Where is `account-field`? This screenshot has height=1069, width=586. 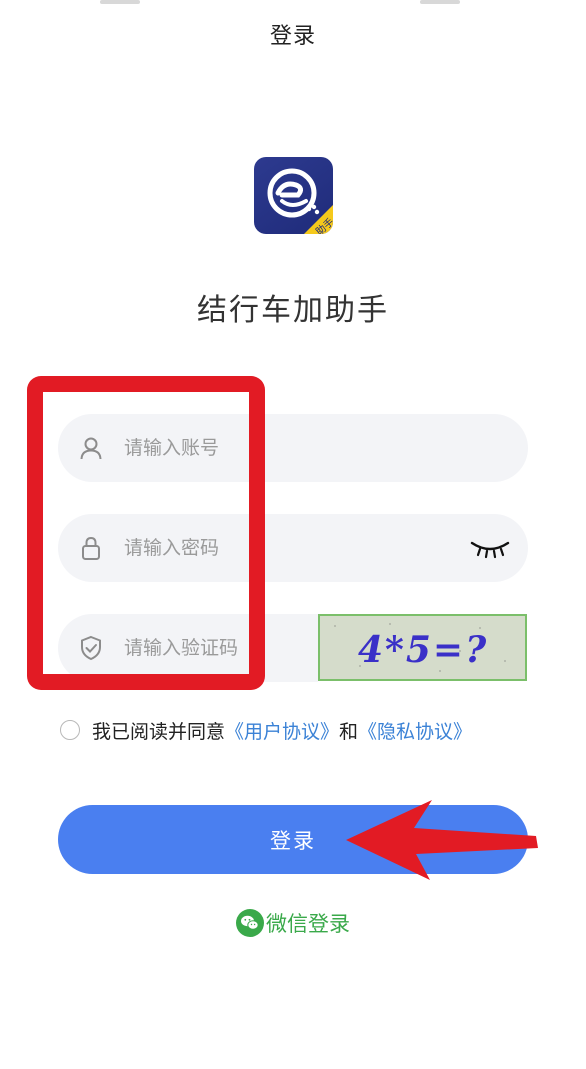 account-field is located at coordinates (293, 448).